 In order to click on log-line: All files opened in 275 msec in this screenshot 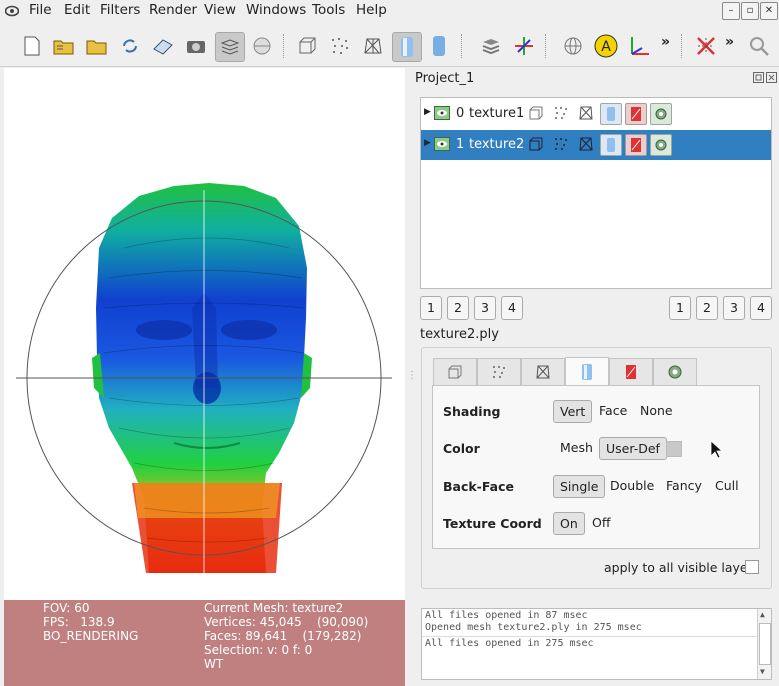, I will do `click(509, 643)`.